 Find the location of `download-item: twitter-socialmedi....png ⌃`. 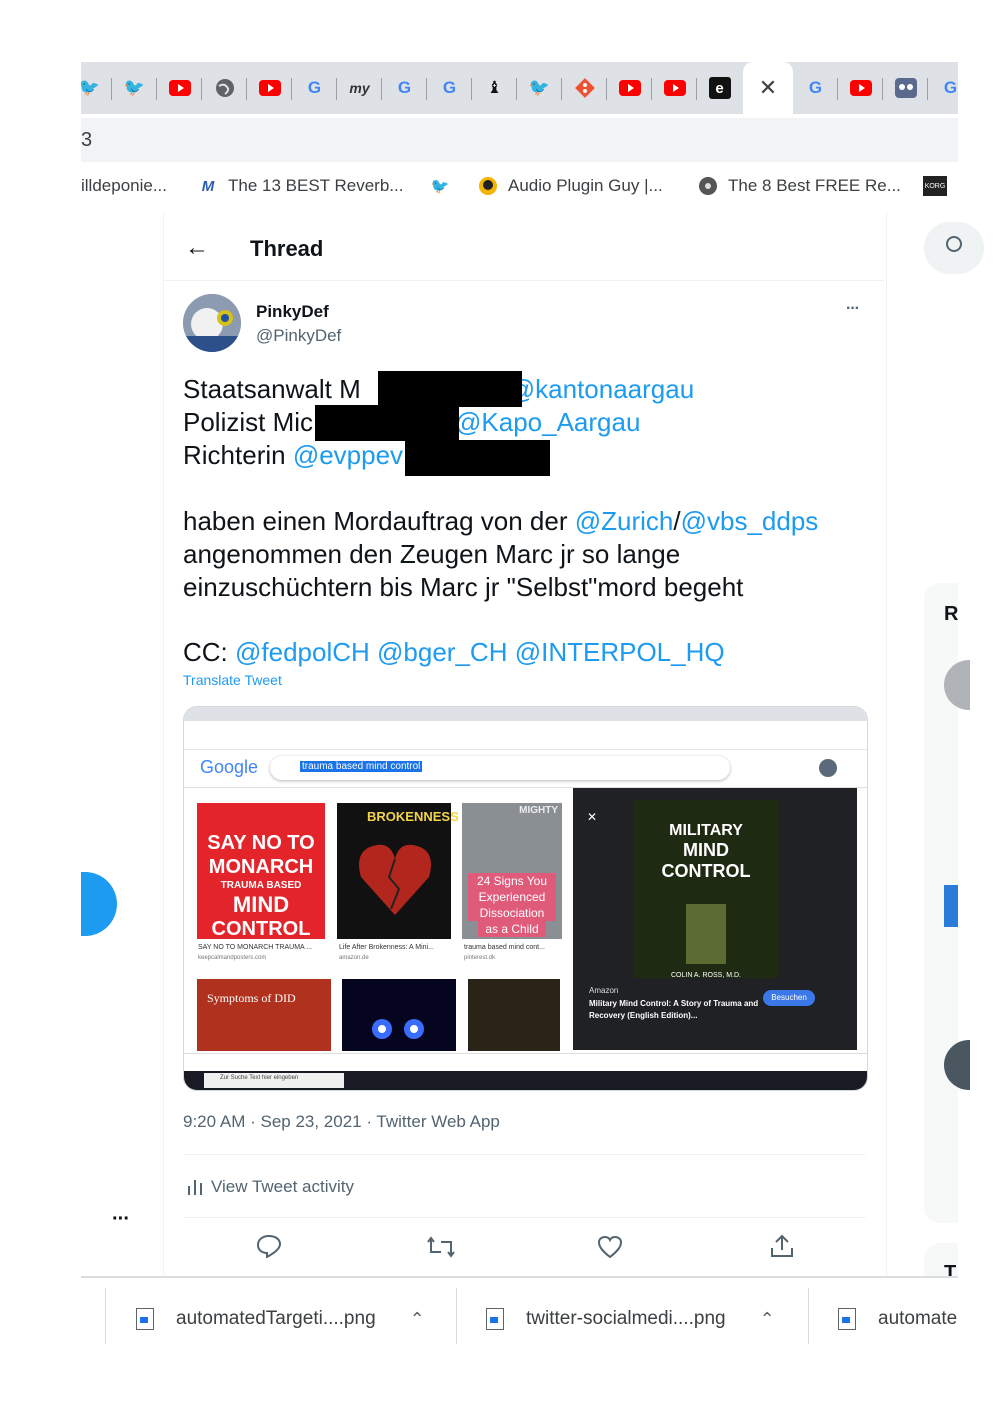

download-item: twitter-socialmedi....png ⌃ is located at coordinates (630, 1319).